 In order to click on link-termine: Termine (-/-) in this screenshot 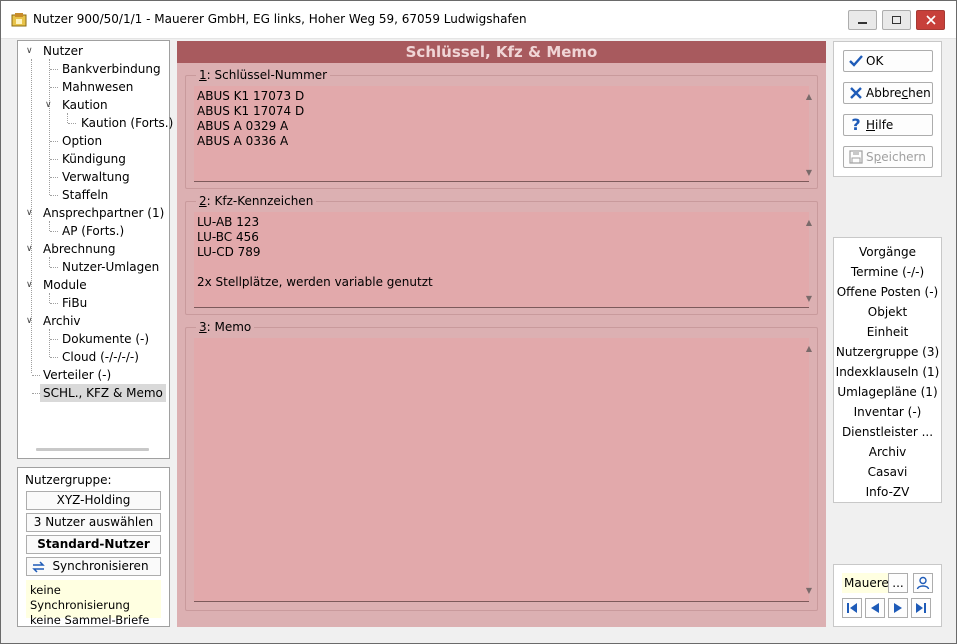, I will do `click(887, 272)`.